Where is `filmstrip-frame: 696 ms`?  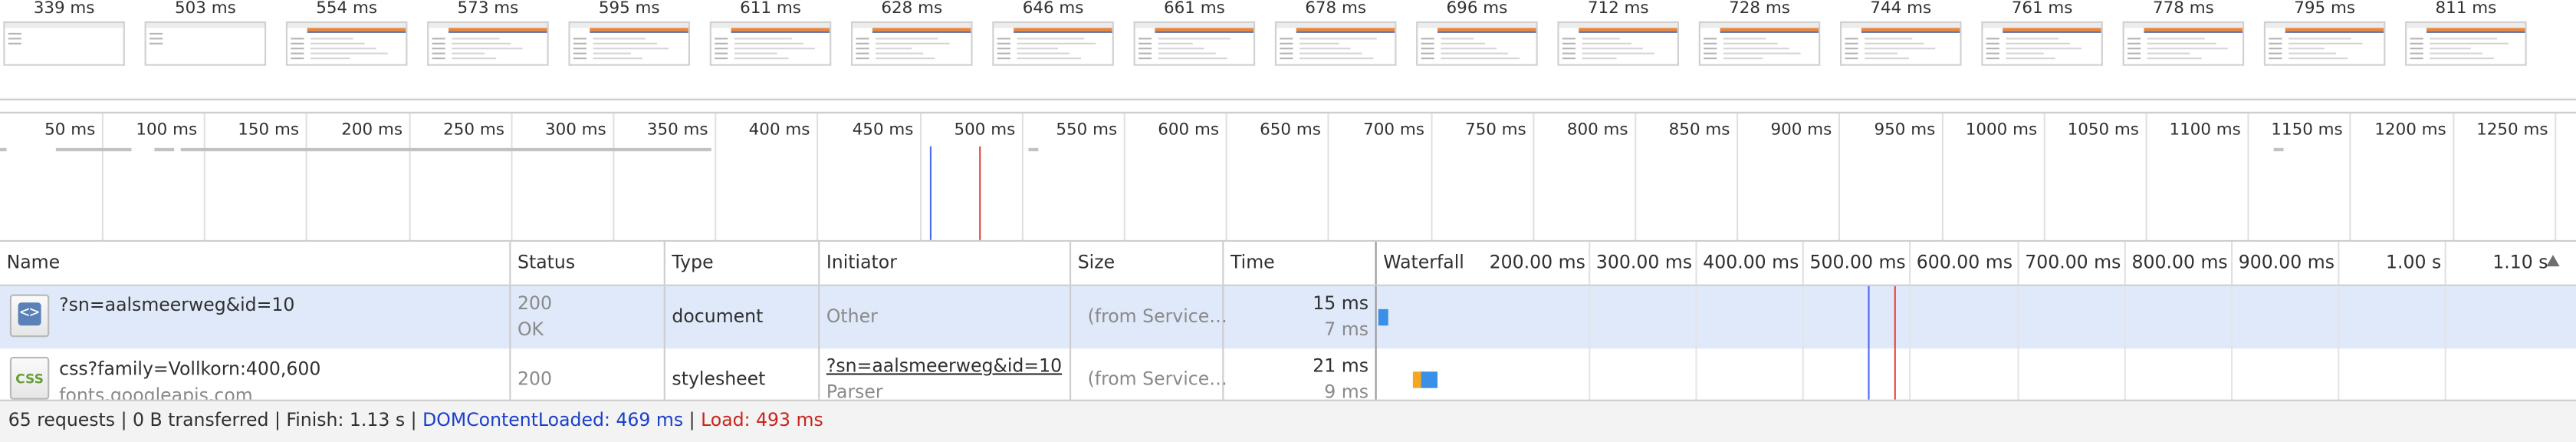
filmstrip-frame: 696 ms is located at coordinates (1477, 49).